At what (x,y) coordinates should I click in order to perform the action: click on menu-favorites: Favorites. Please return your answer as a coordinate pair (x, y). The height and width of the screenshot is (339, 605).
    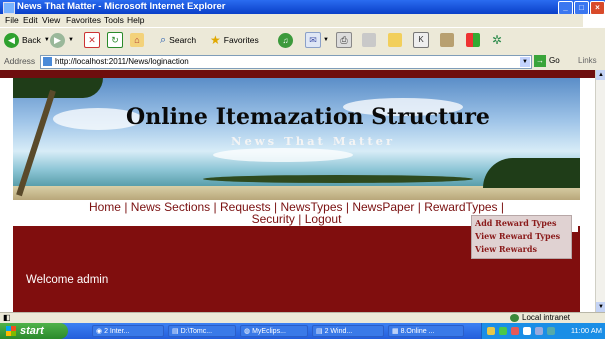
    Looking at the image, I should click on (83, 20).